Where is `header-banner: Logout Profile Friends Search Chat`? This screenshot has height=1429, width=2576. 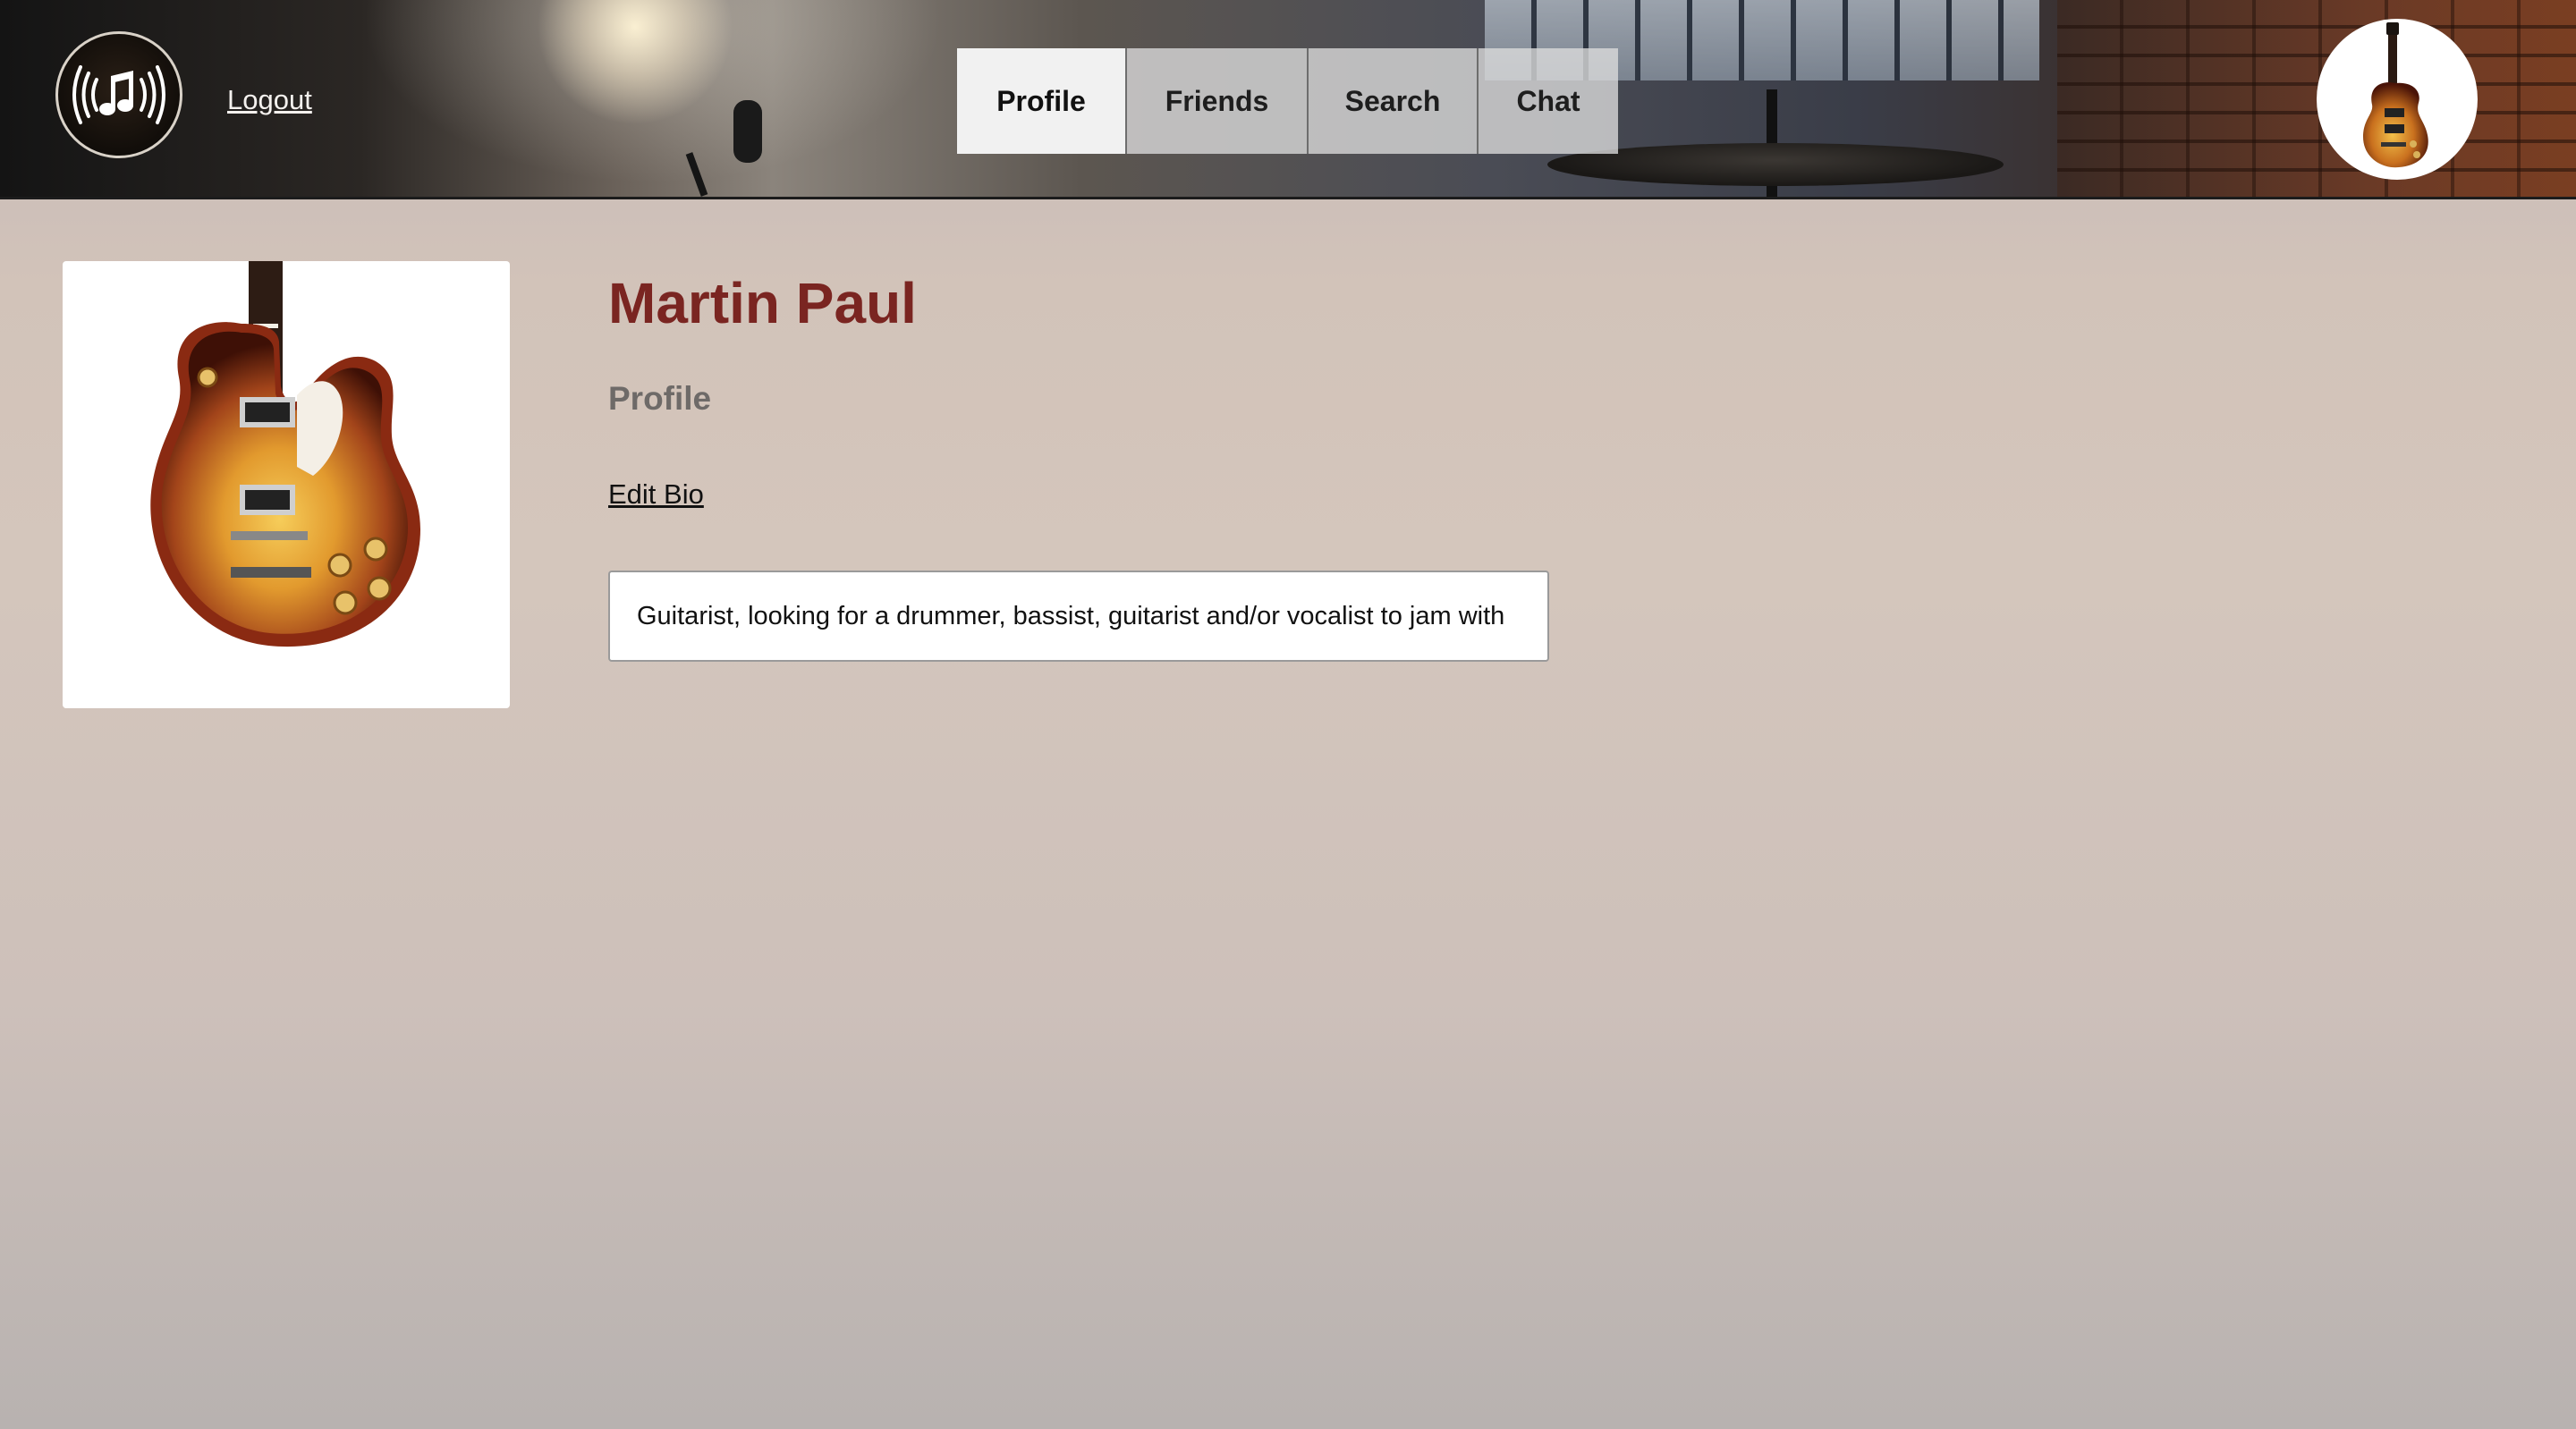
header-banner: Logout Profile Friends Search Chat is located at coordinates (1288, 99).